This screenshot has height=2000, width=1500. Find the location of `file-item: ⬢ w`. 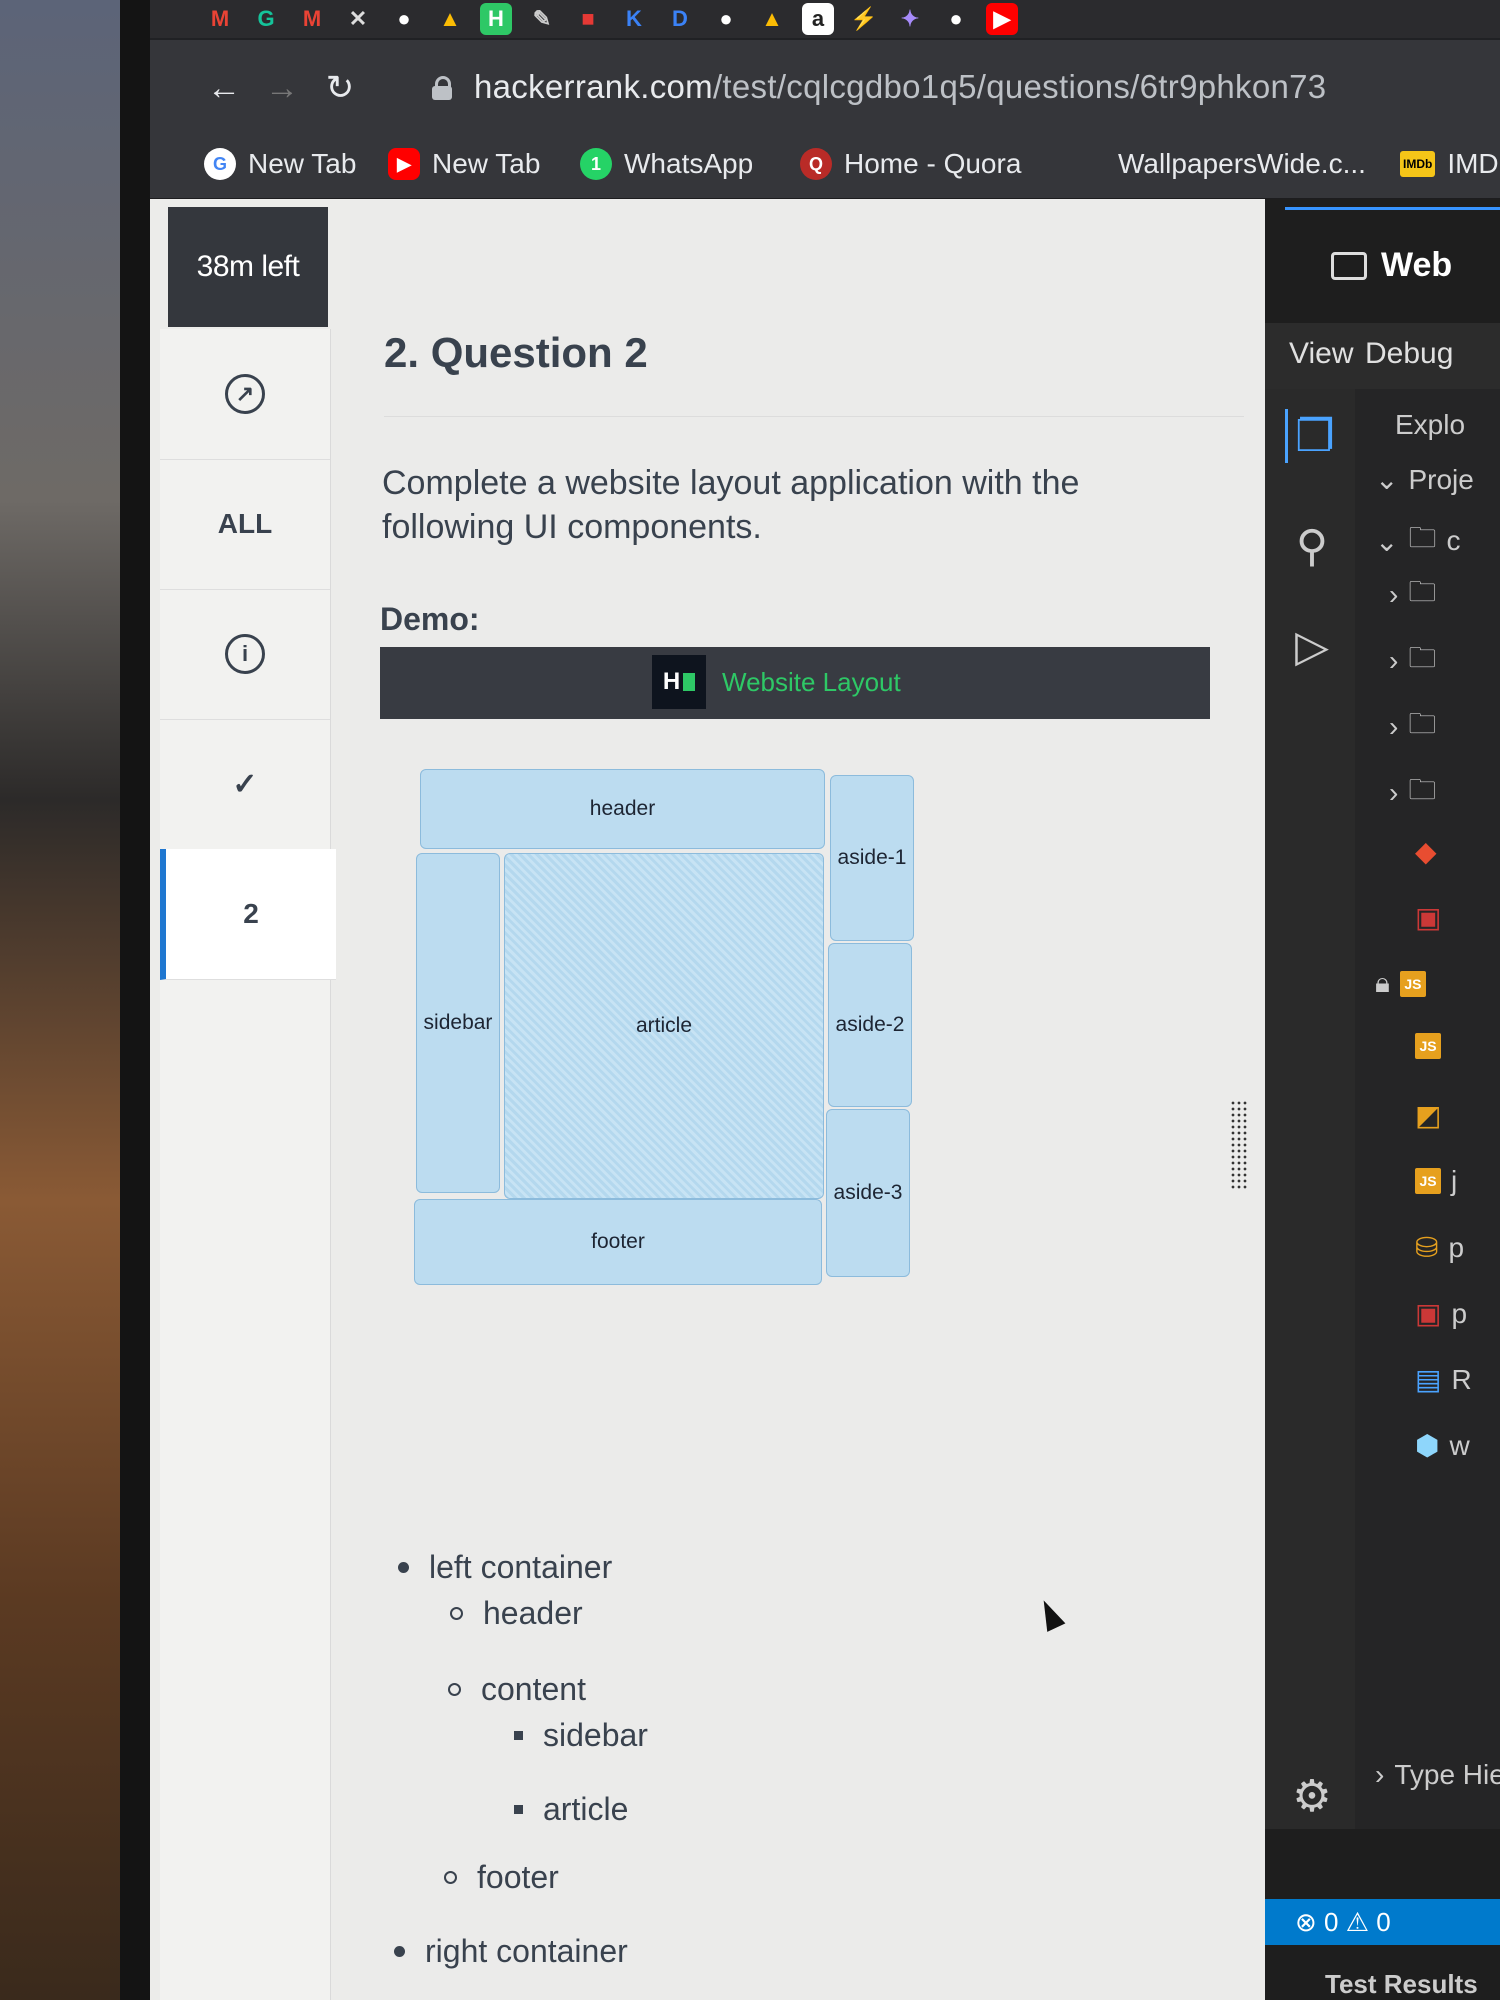

file-item: ⬢ w is located at coordinates (1442, 1445).